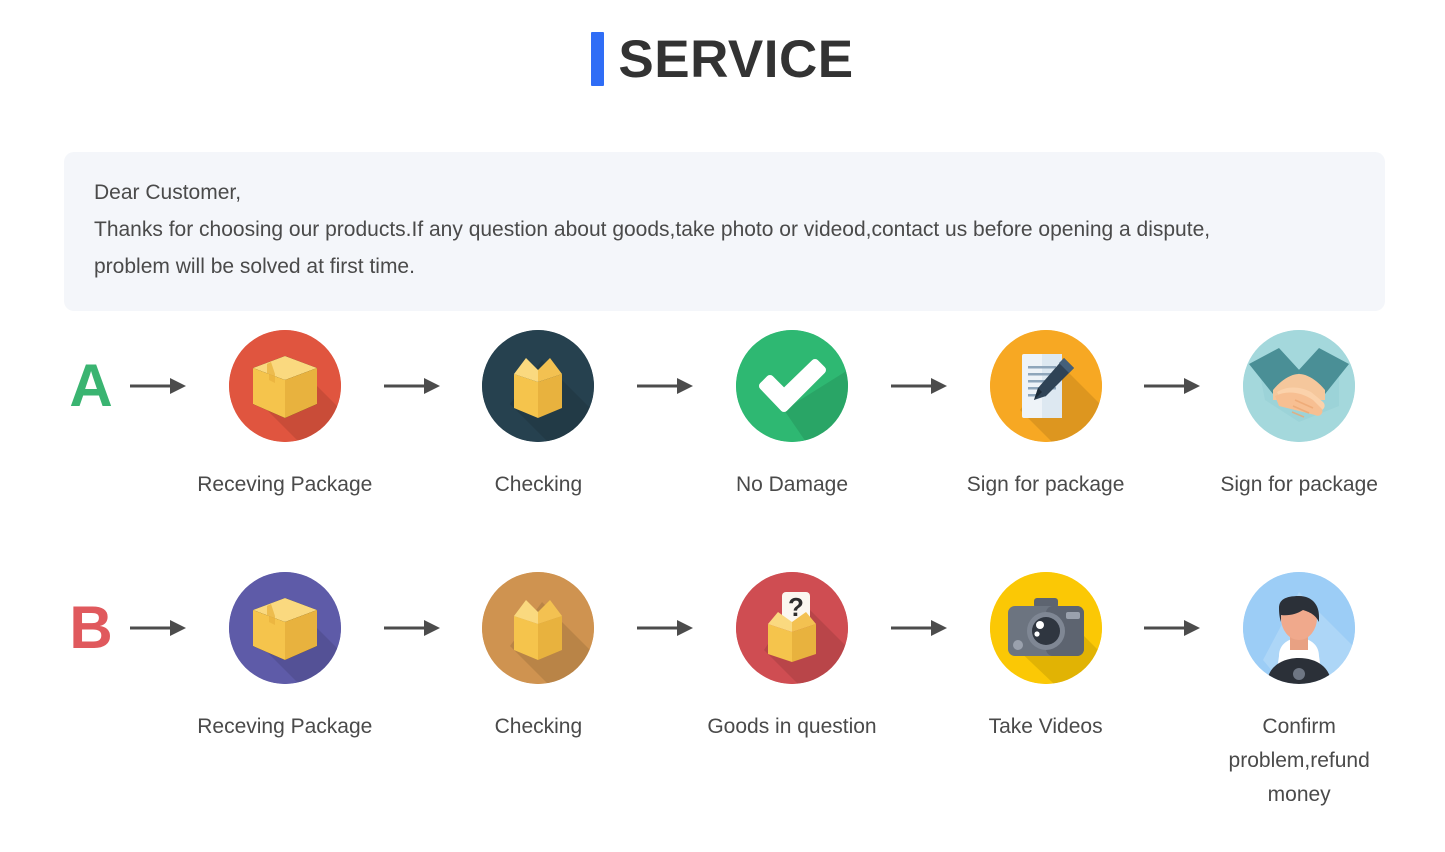 Image resolution: width=1445 pixels, height=852 pixels. I want to click on flow-step: ? Goods in question, so click(792, 658).